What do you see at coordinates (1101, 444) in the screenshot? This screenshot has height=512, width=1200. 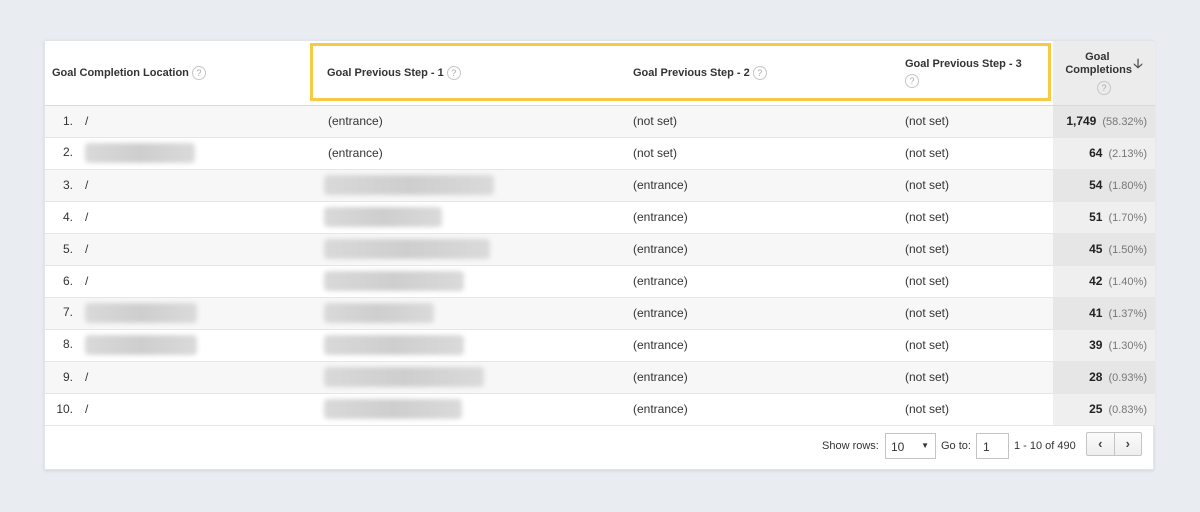 I see `previous-page-icon: ‹` at bounding box center [1101, 444].